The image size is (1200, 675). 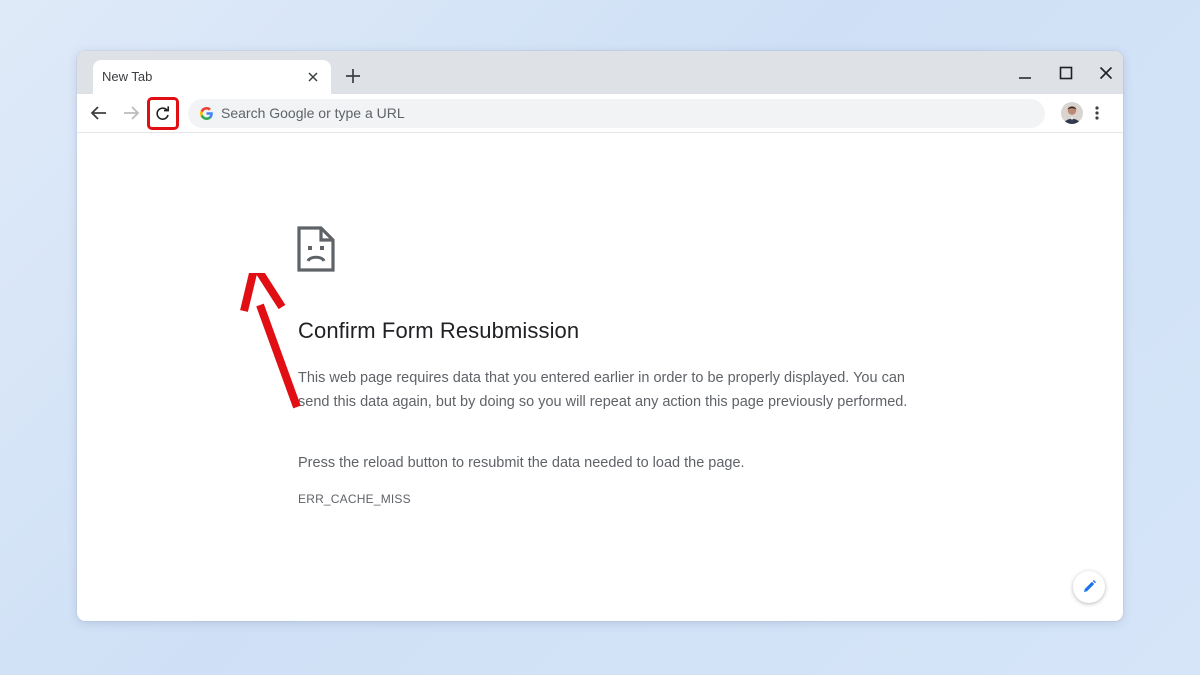 What do you see at coordinates (439, 330) in the screenshot?
I see `page-title: Confirm Form Resubmission` at bounding box center [439, 330].